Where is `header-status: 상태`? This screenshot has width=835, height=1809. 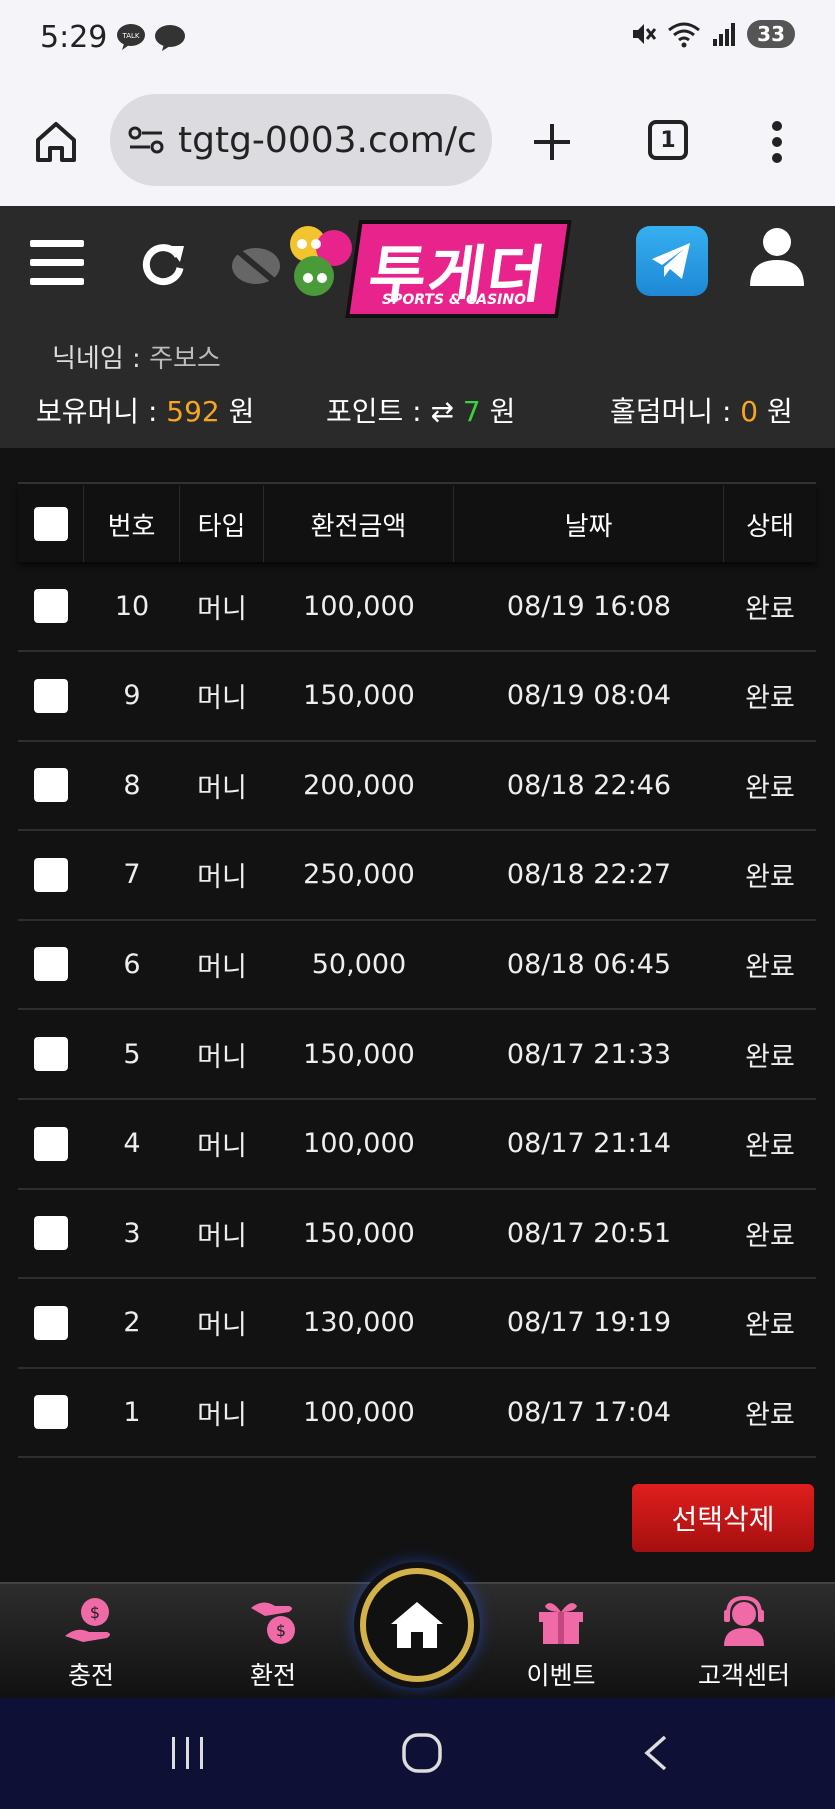 header-status: 상태 is located at coordinates (770, 526).